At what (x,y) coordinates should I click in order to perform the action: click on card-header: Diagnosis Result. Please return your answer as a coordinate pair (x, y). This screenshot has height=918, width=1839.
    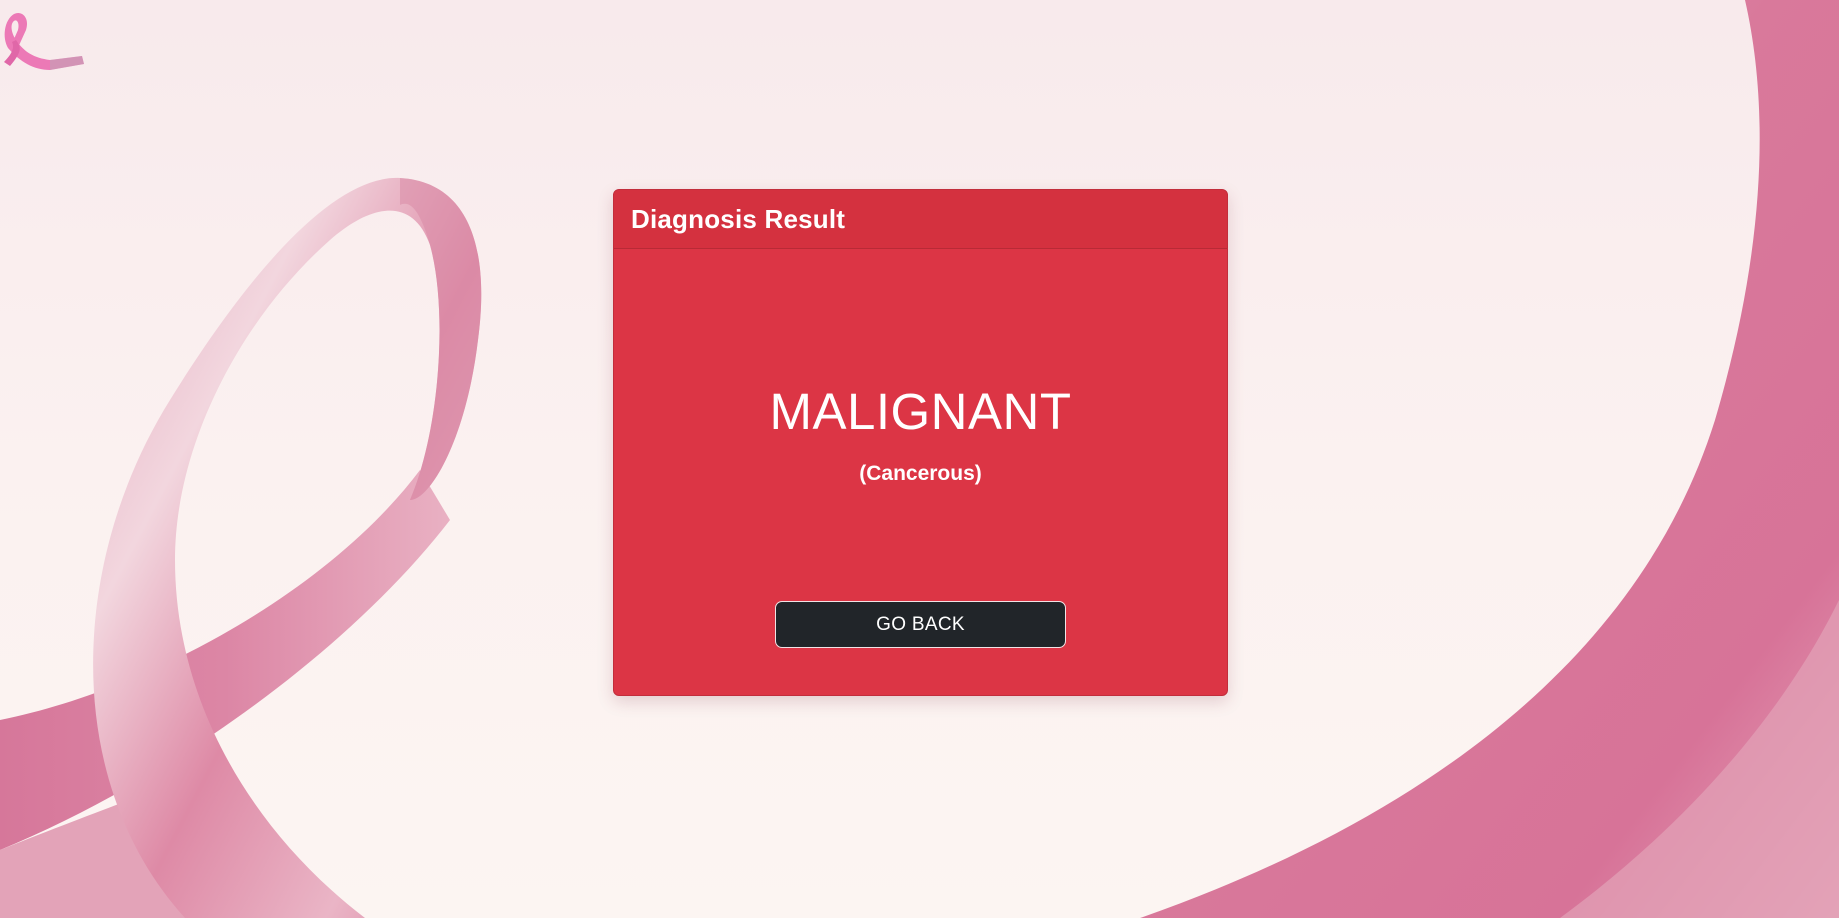
    Looking at the image, I should click on (920, 219).